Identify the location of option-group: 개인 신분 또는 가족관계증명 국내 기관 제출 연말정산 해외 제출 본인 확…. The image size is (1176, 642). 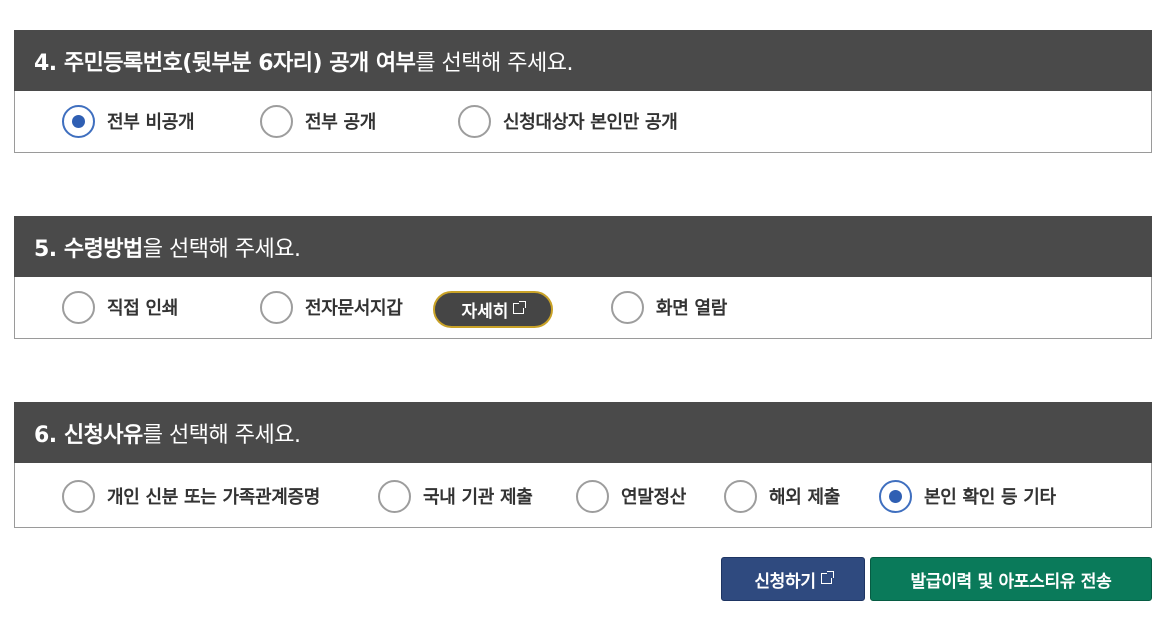
(583, 495).